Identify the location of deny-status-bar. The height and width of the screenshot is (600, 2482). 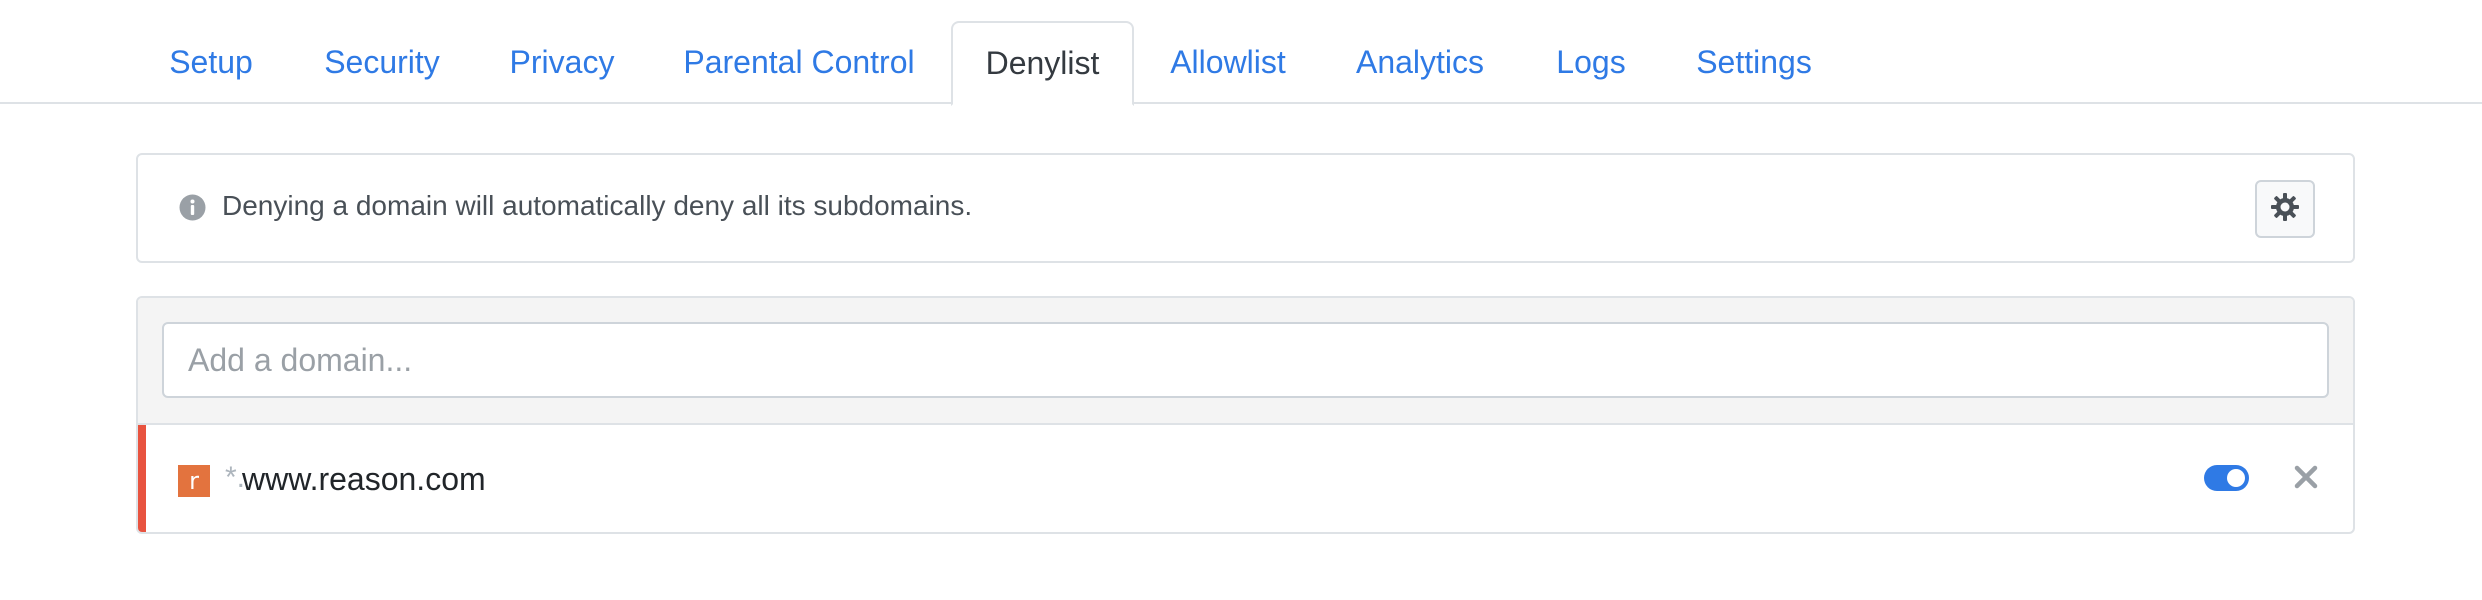
(142, 478).